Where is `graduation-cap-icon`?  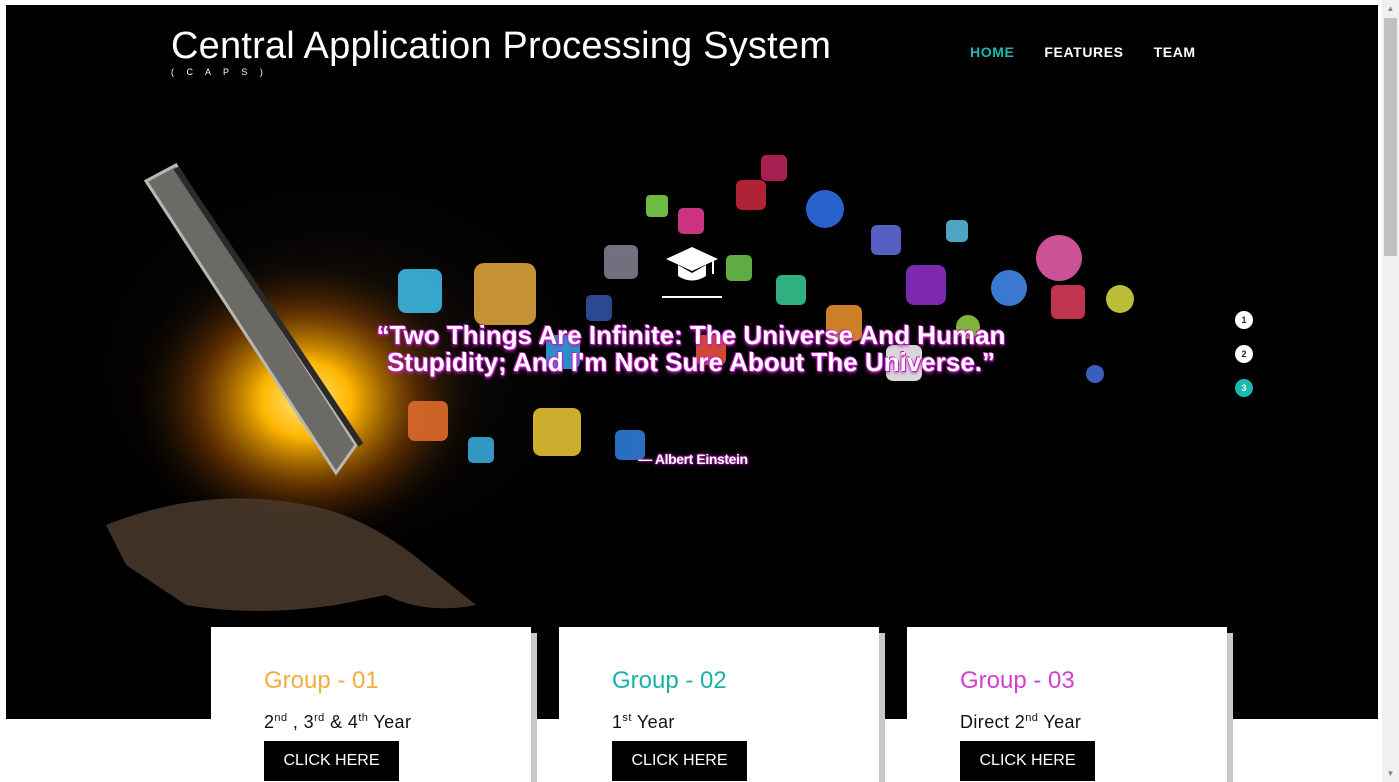 graduation-cap-icon is located at coordinates (692, 264).